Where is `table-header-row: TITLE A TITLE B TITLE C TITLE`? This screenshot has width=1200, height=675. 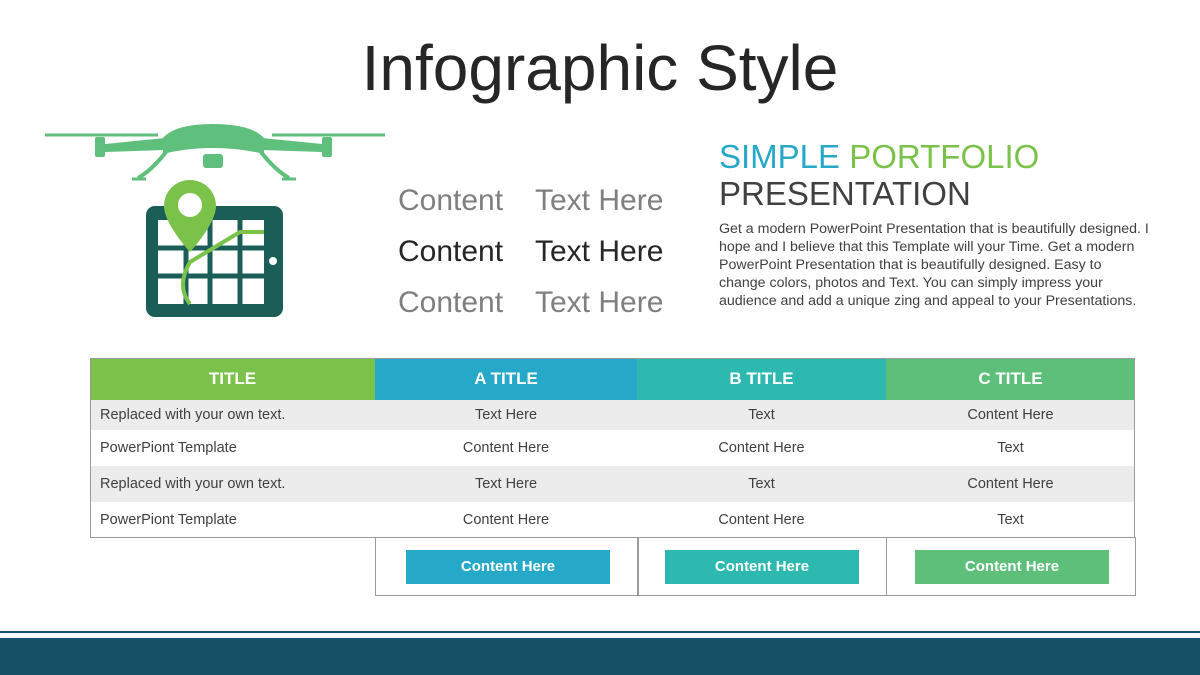 table-header-row: TITLE A TITLE B TITLE C TITLE is located at coordinates (612, 379).